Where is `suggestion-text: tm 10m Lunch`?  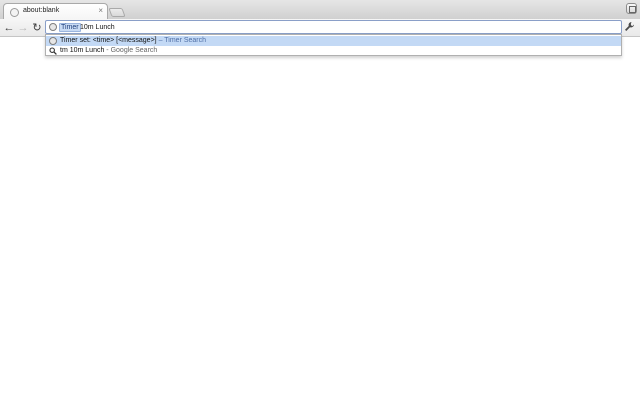
suggestion-text: tm 10m Lunch is located at coordinates (82, 50).